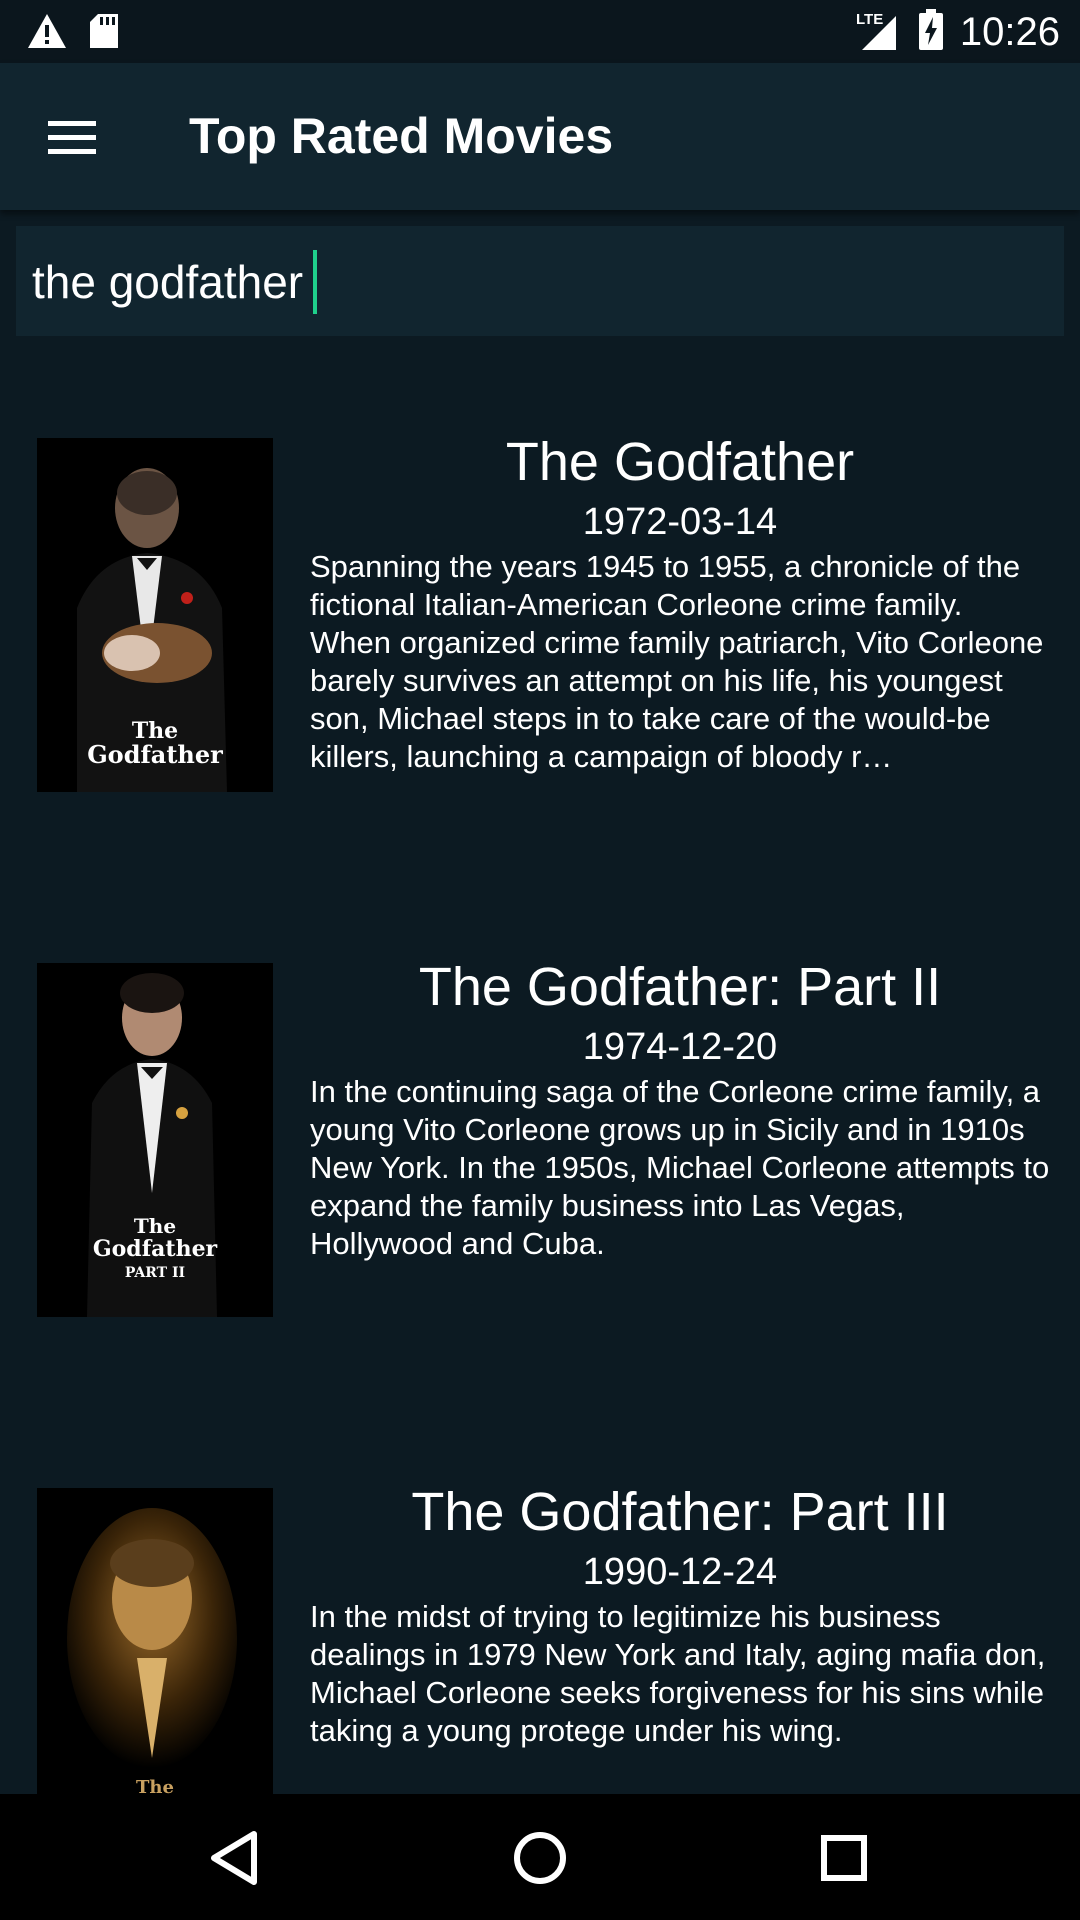 This screenshot has width=1080, height=1920. What do you see at coordinates (680, 462) in the screenshot?
I see `movie-title: The Godfather` at bounding box center [680, 462].